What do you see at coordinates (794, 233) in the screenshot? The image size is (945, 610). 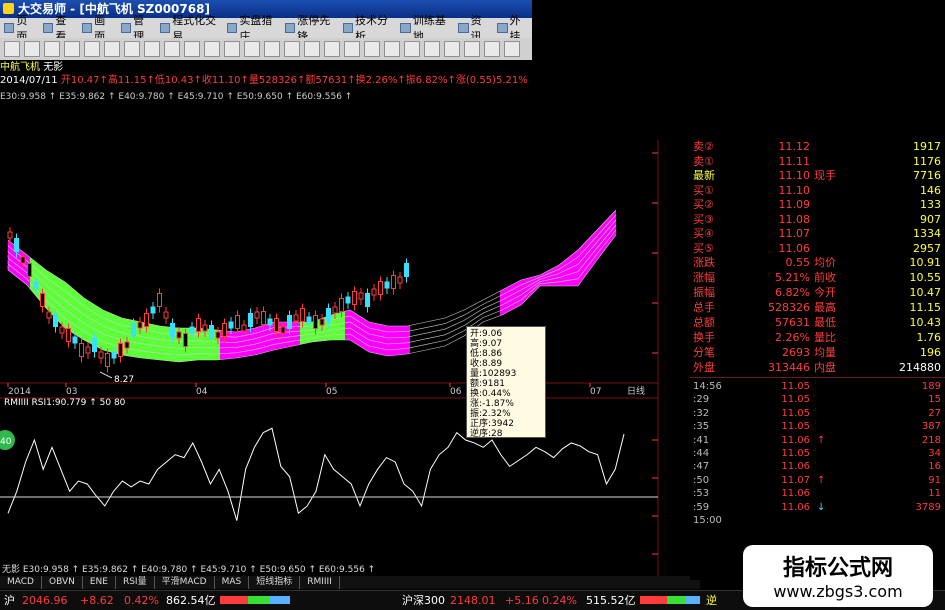 I see `order-book-price: 11.07` at bounding box center [794, 233].